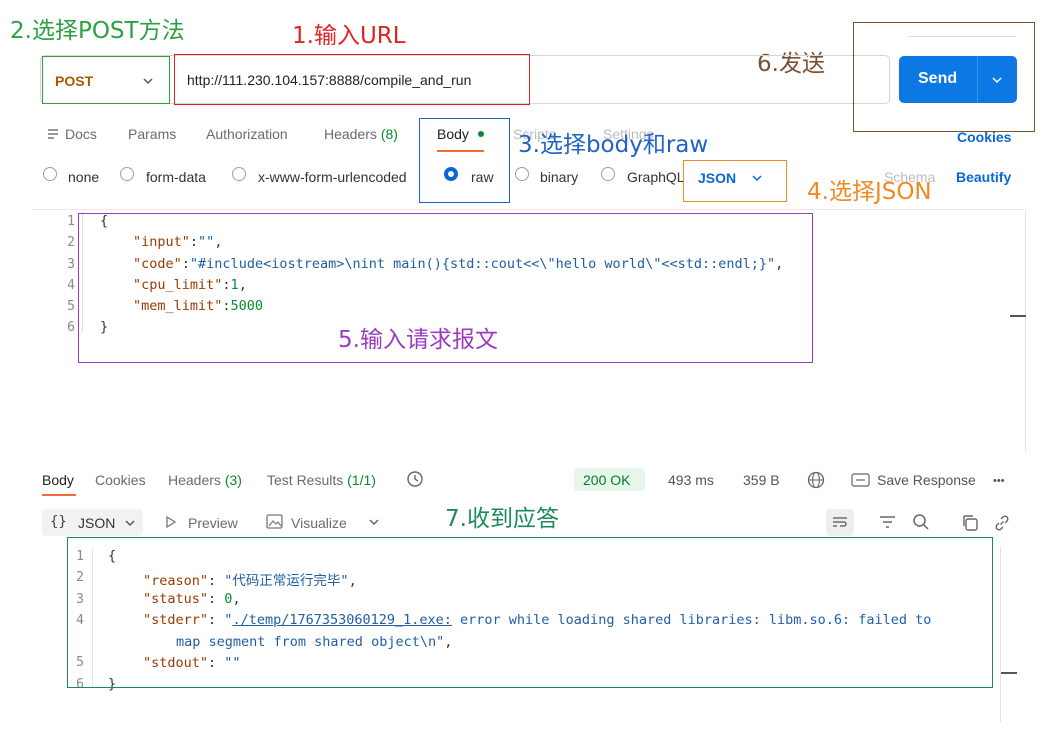 The image size is (1049, 733). What do you see at coordinates (71, 264) in the screenshot?
I see `line-number: 3` at bounding box center [71, 264].